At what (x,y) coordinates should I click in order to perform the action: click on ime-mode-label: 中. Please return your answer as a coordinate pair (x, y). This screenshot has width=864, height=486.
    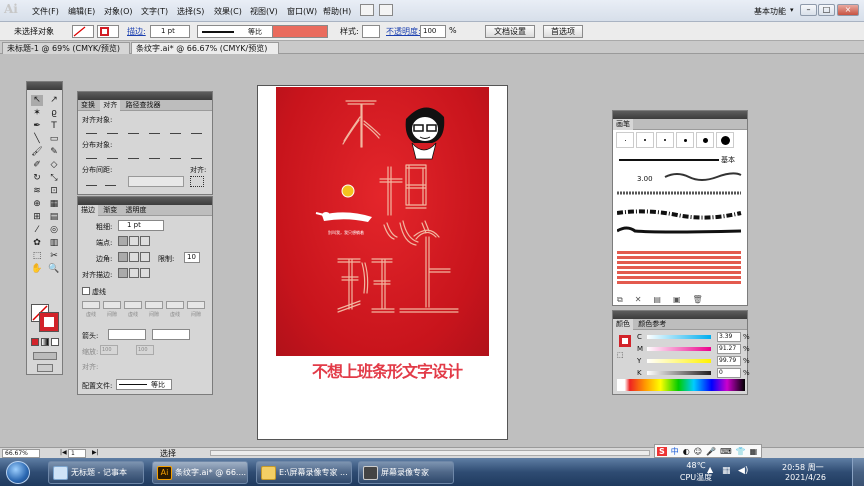
    Looking at the image, I should click on (675, 451).